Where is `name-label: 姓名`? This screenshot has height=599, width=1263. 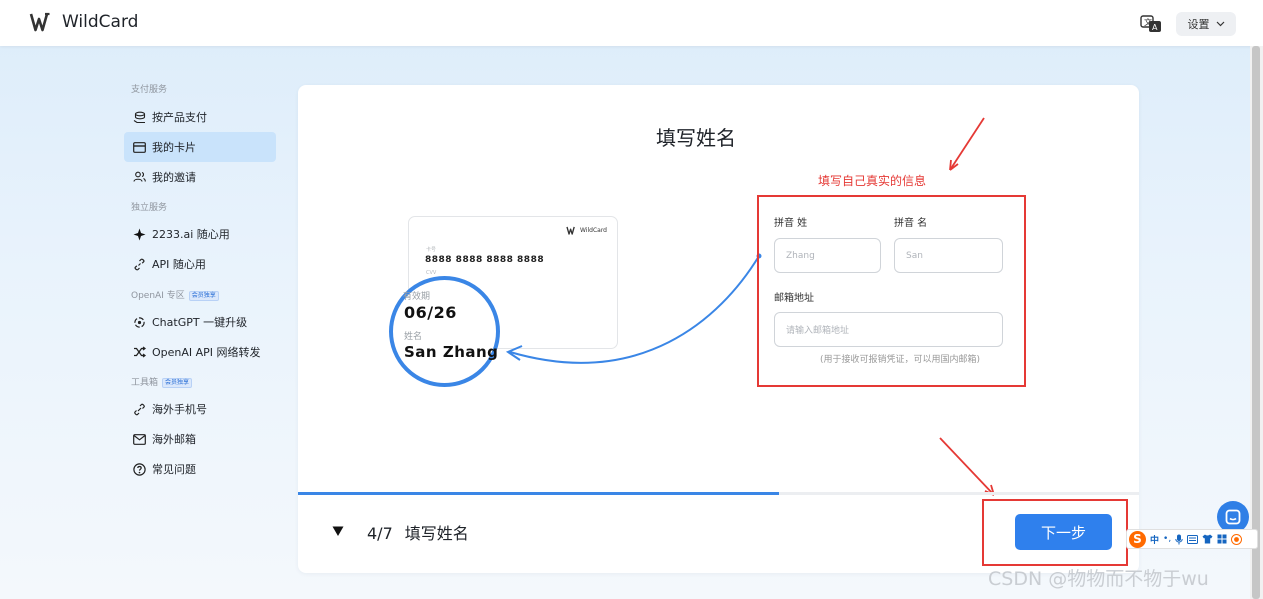
name-label: 姓名 is located at coordinates (413, 337).